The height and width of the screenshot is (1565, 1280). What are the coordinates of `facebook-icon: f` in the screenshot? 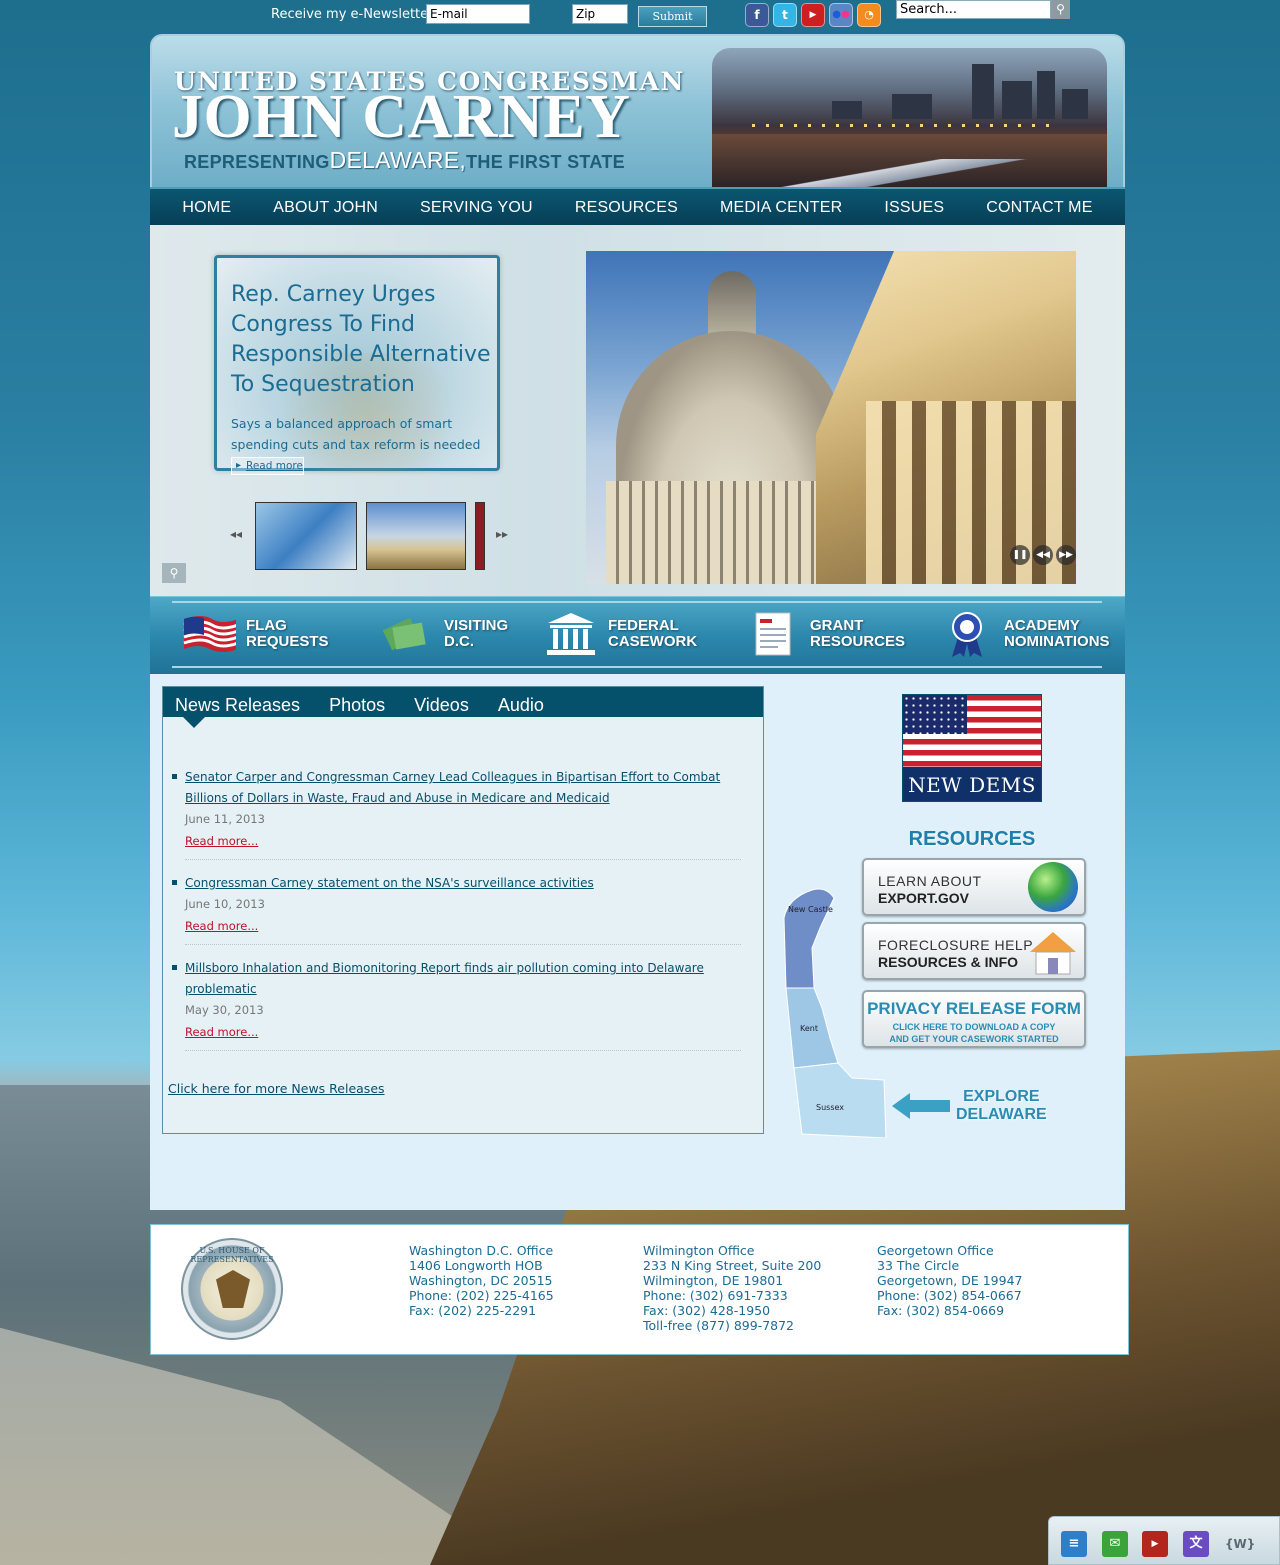 It's located at (757, 15).